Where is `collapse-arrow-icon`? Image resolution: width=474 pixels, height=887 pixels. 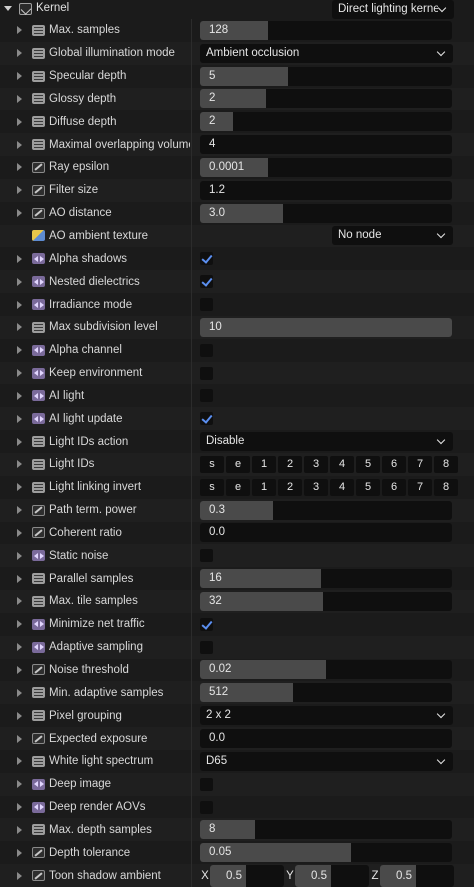
collapse-arrow-icon is located at coordinates (8, 8).